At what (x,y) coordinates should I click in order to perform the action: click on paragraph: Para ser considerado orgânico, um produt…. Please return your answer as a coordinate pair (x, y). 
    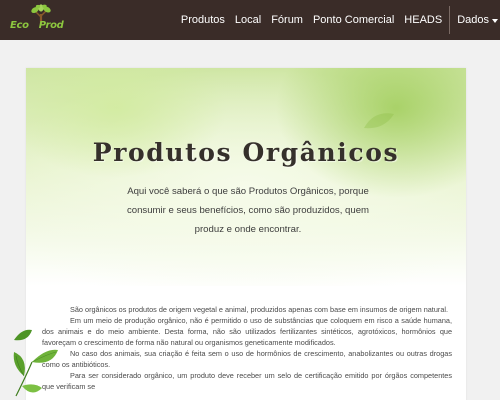
    Looking at the image, I should click on (247, 381).